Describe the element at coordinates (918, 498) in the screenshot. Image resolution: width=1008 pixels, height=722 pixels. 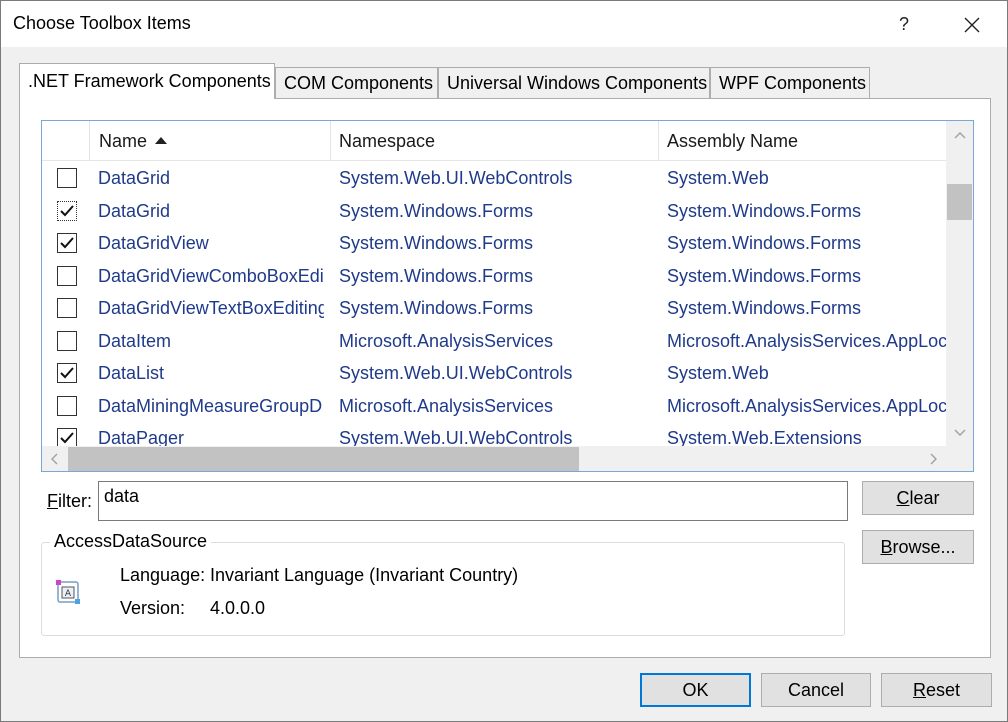
I see `clear-button: Clear` at that location.